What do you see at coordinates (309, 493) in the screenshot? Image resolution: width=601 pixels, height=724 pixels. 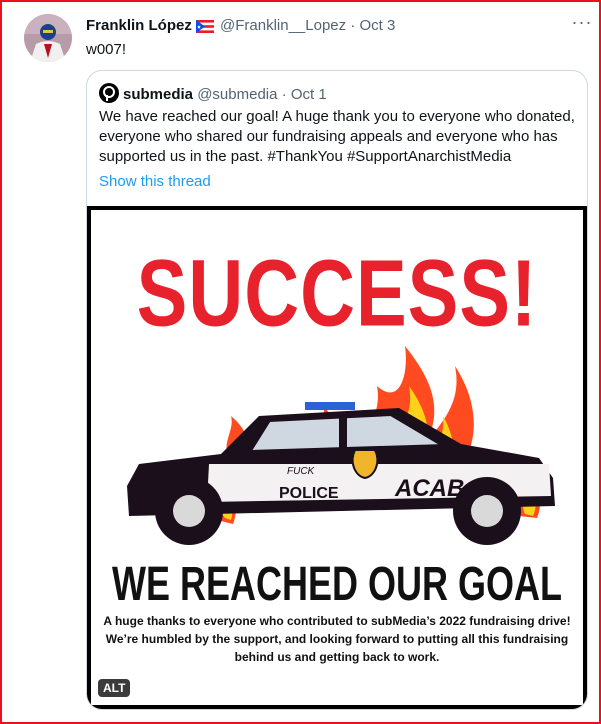 I see `car-door-text: POLICE` at bounding box center [309, 493].